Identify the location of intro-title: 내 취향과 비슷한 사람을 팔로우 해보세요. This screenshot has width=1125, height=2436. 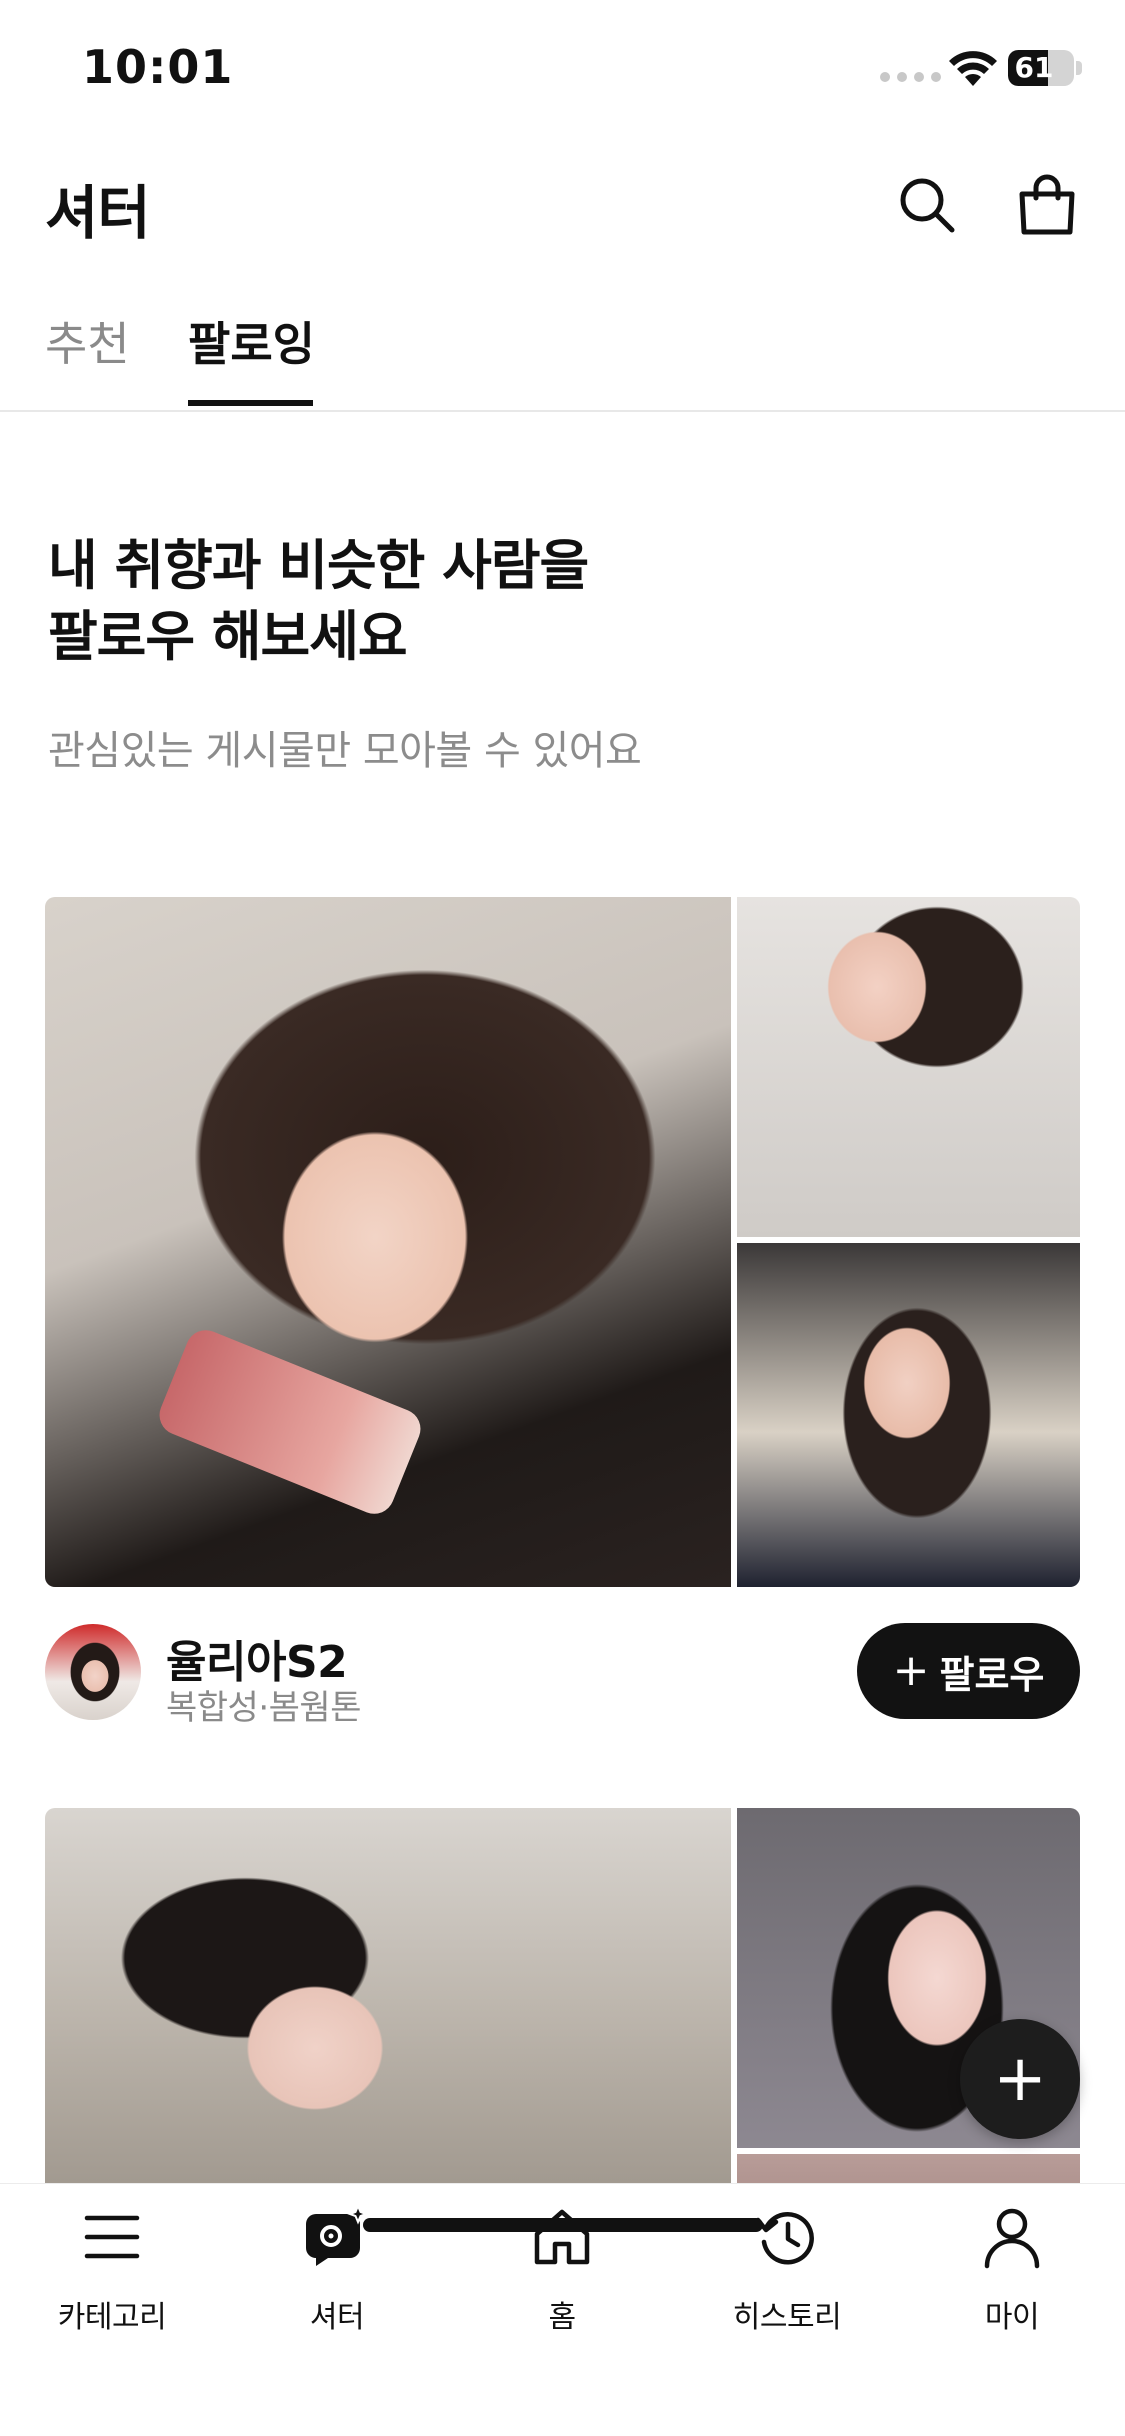
(498, 601).